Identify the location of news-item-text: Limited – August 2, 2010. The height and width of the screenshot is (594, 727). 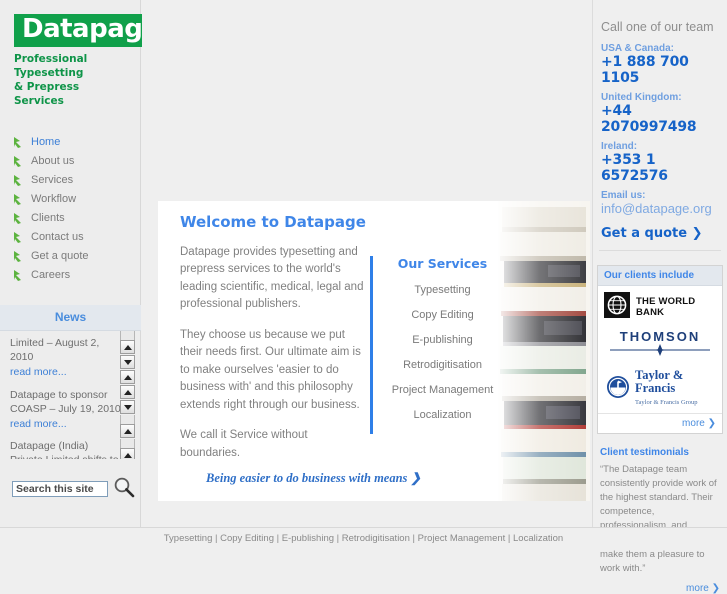
(55, 349).